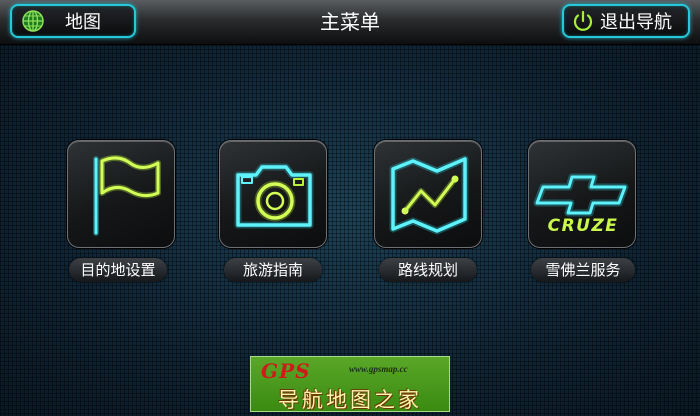 The image size is (700, 416). Describe the element at coordinates (286, 371) in the screenshot. I see `watermark-brand: GPS` at that location.